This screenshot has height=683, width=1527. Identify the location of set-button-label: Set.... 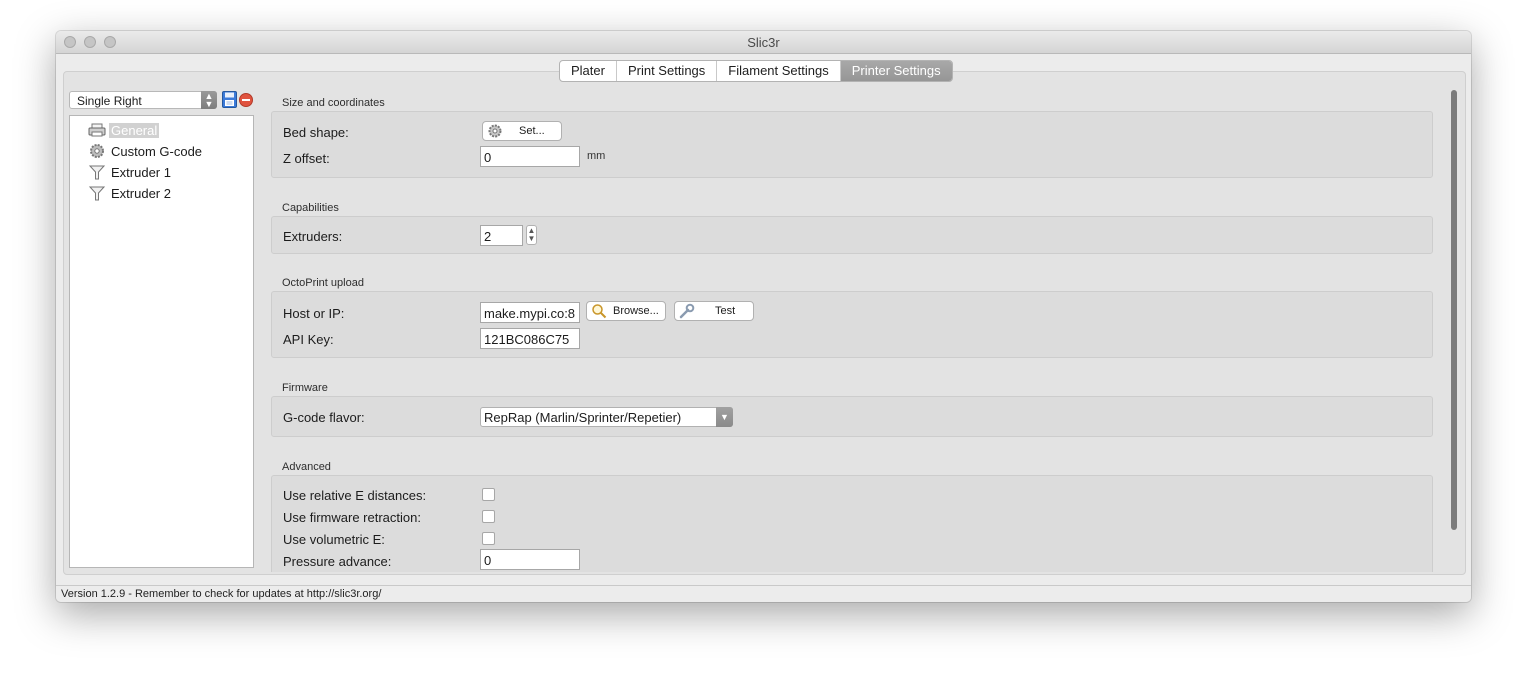
(532, 131).